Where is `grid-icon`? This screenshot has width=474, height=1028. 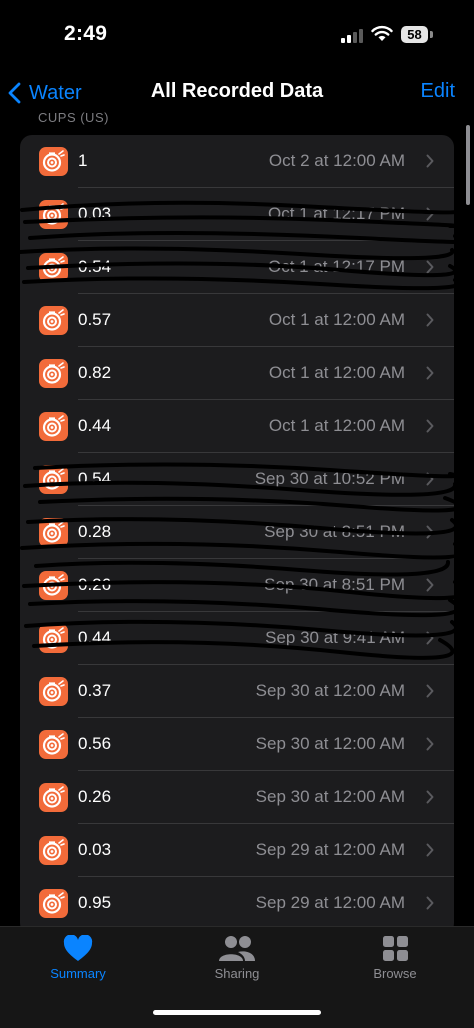 grid-icon is located at coordinates (395, 948).